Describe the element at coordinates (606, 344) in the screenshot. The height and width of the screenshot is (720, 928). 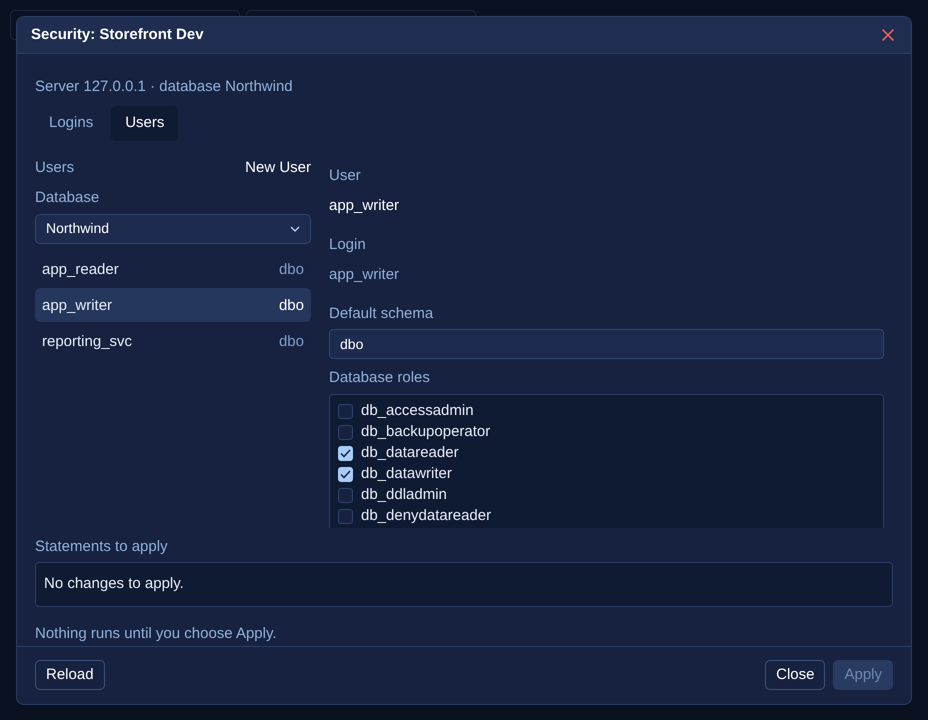
I see `schema-field: dbo` at that location.